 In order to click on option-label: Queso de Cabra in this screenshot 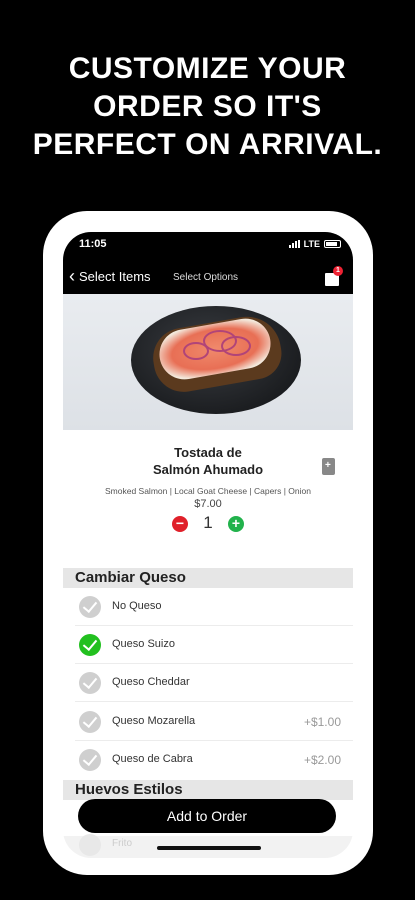, I will do `click(152, 759)`.